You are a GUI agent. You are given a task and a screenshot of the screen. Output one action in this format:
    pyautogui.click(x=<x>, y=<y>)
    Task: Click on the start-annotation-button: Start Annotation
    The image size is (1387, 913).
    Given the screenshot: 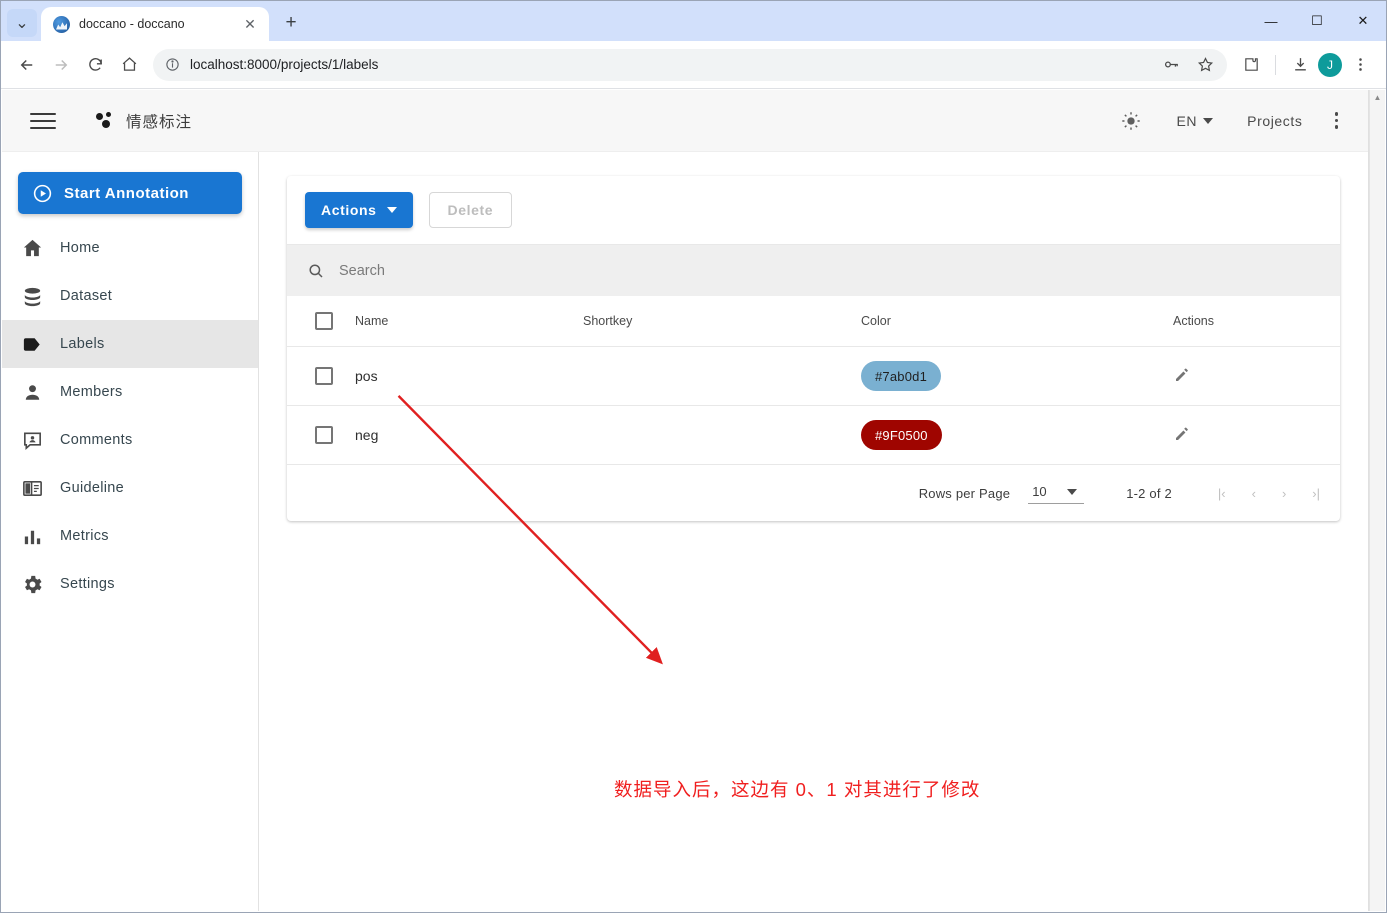 What is the action you would take?
    pyautogui.click(x=130, y=193)
    